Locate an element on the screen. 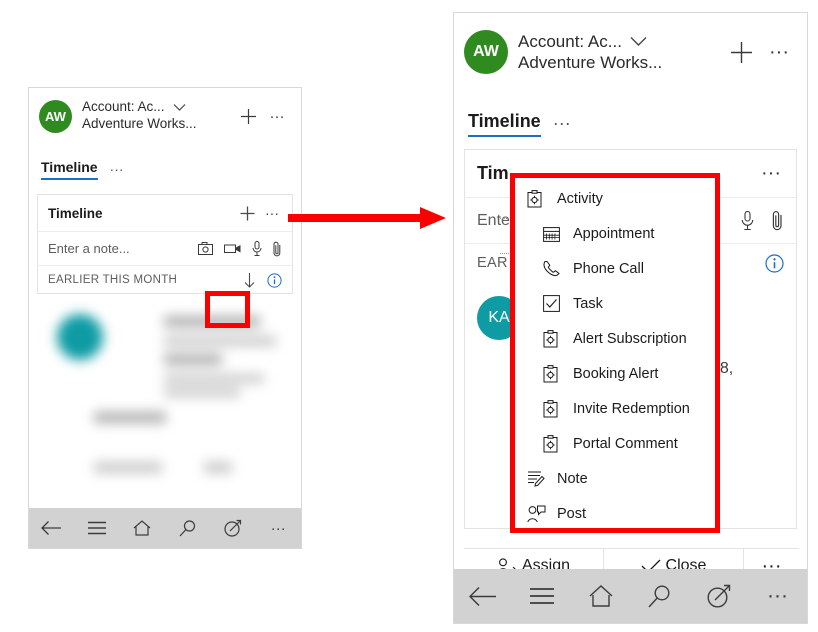 This screenshot has width=818, height=632. menu-item-label: Activity is located at coordinates (580, 198).